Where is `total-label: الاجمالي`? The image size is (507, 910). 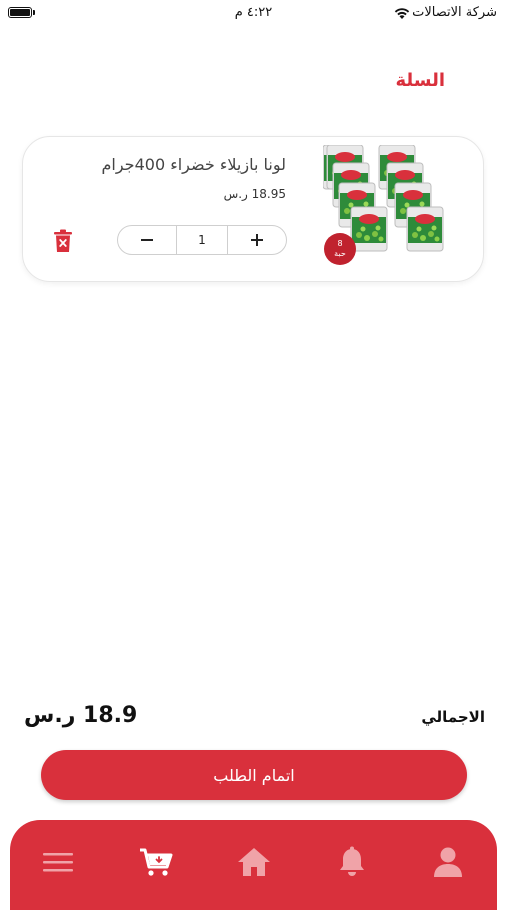 total-label: الاجمالي is located at coordinates (453, 717).